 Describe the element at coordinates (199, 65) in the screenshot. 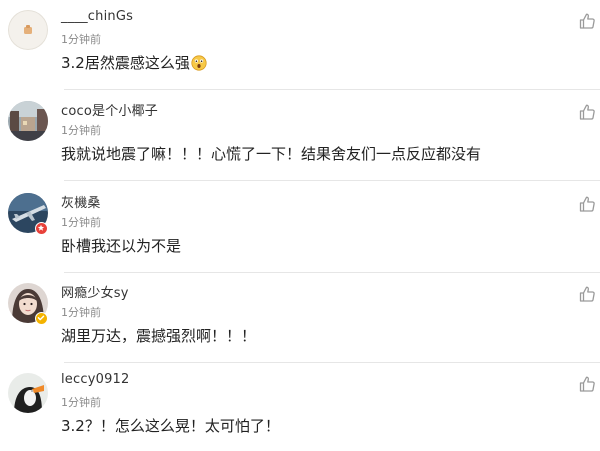

I see `surprised-face-icon` at that location.